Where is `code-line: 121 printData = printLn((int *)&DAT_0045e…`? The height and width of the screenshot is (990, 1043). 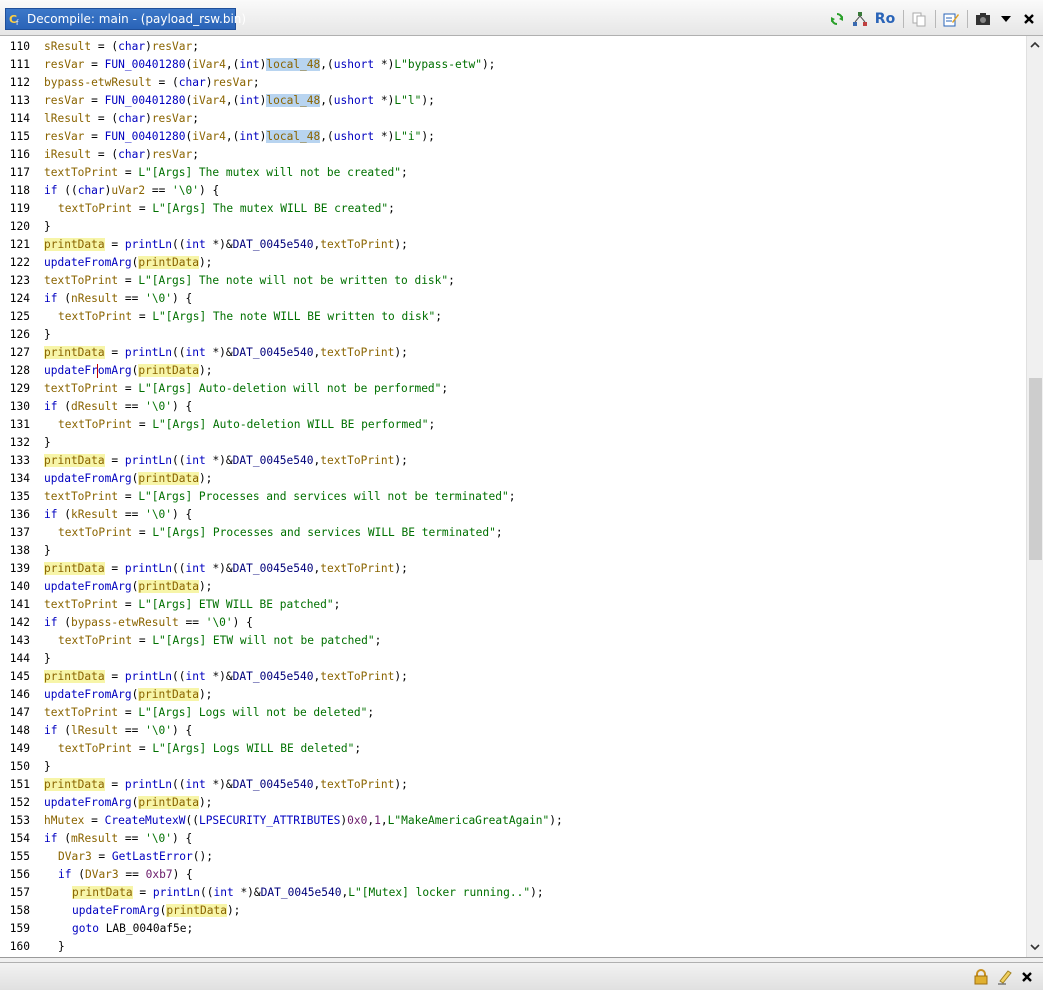 code-line: 121 printData = printLn((int *)&DAT_0045e… is located at coordinates (512, 245).